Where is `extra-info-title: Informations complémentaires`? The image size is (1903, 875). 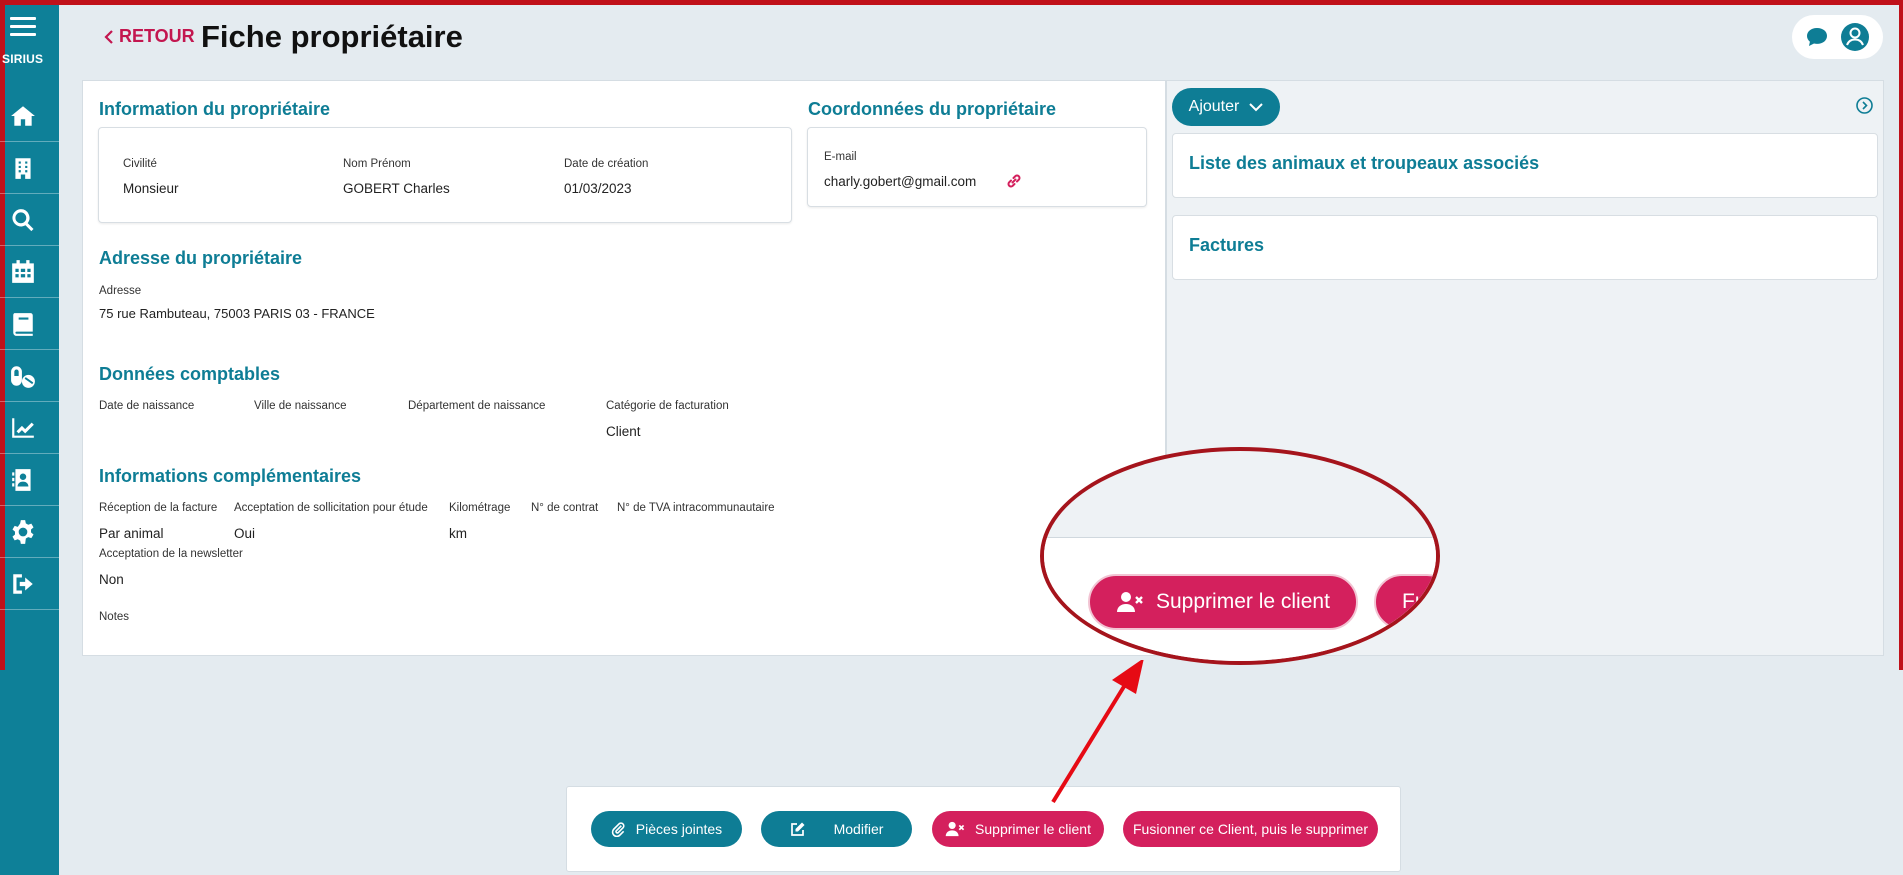
extra-info-title: Informations complémentaires is located at coordinates (230, 476).